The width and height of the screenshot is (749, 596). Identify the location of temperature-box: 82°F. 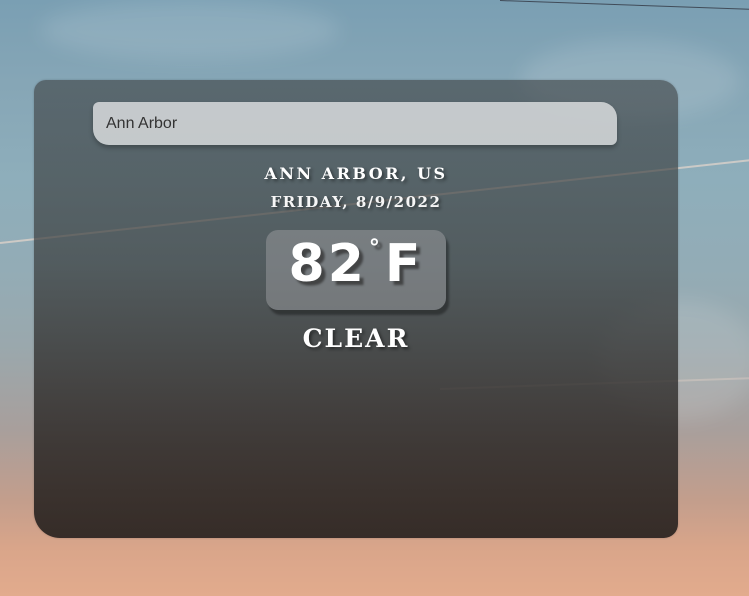
(356, 270).